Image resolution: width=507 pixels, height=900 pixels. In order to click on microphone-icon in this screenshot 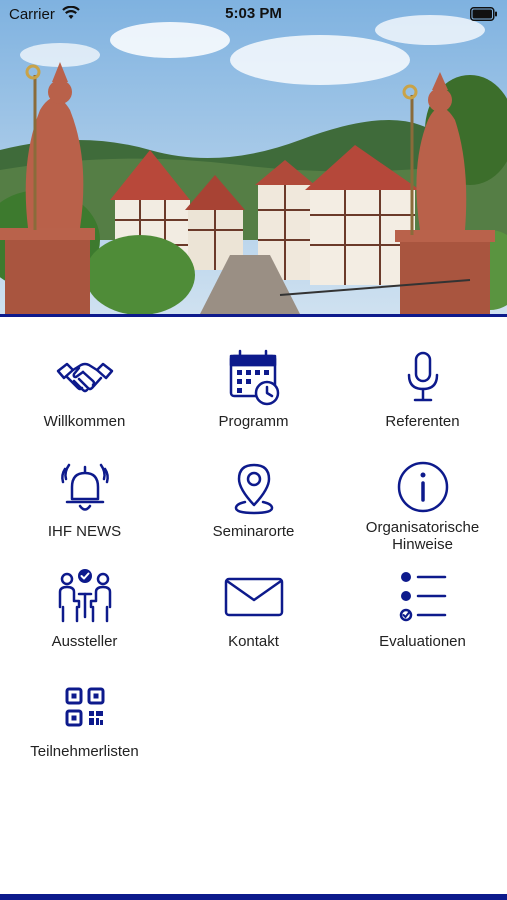, I will do `click(423, 377)`.